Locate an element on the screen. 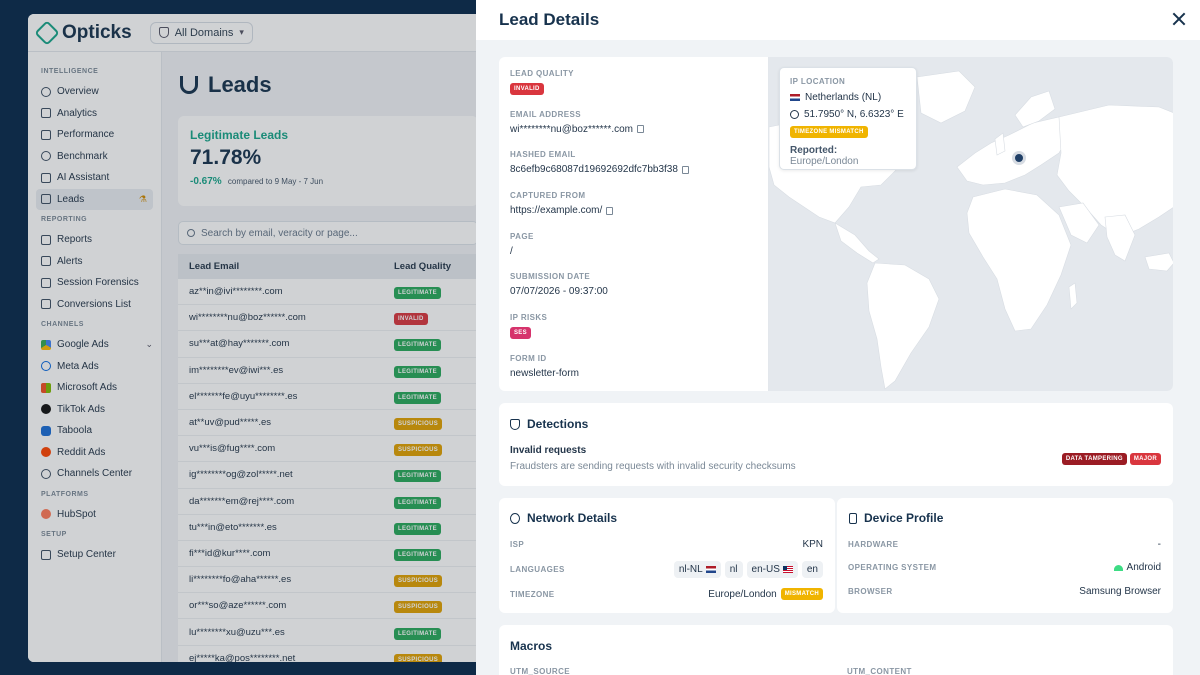  field-captured-from: CAPTURED FROM https://example.com/ is located at coordinates (635, 211).